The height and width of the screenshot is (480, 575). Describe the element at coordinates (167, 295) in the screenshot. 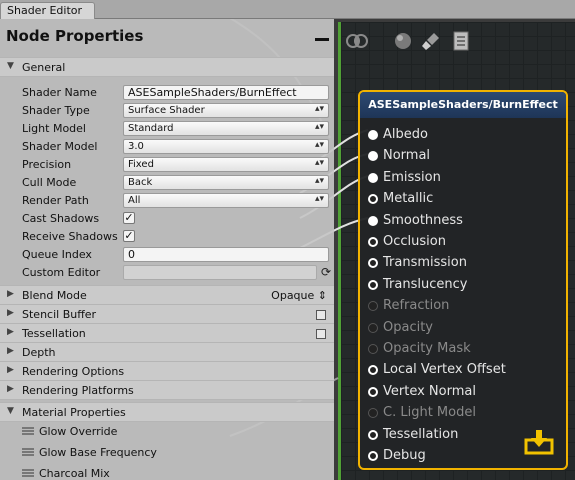

I see `section-blend-mode: ▶ Blend Mode Opaque ⇕` at that location.